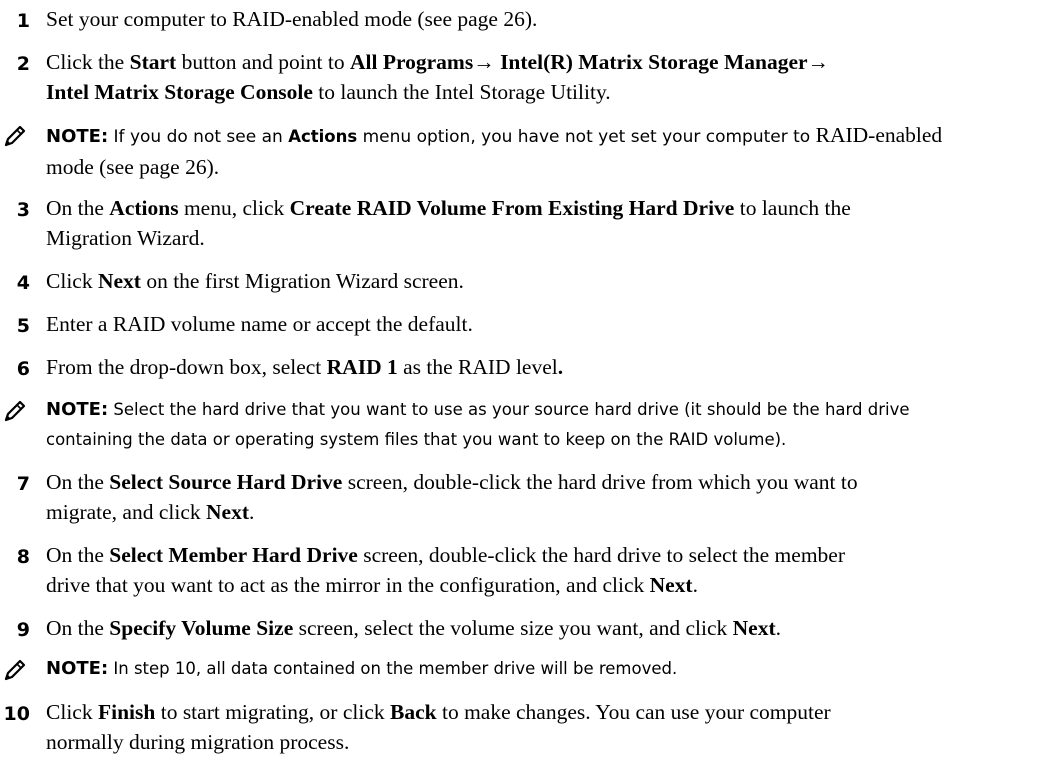 This screenshot has width=1045, height=770. Describe the element at coordinates (23, 21) in the screenshot. I see `step-number: 1` at that location.